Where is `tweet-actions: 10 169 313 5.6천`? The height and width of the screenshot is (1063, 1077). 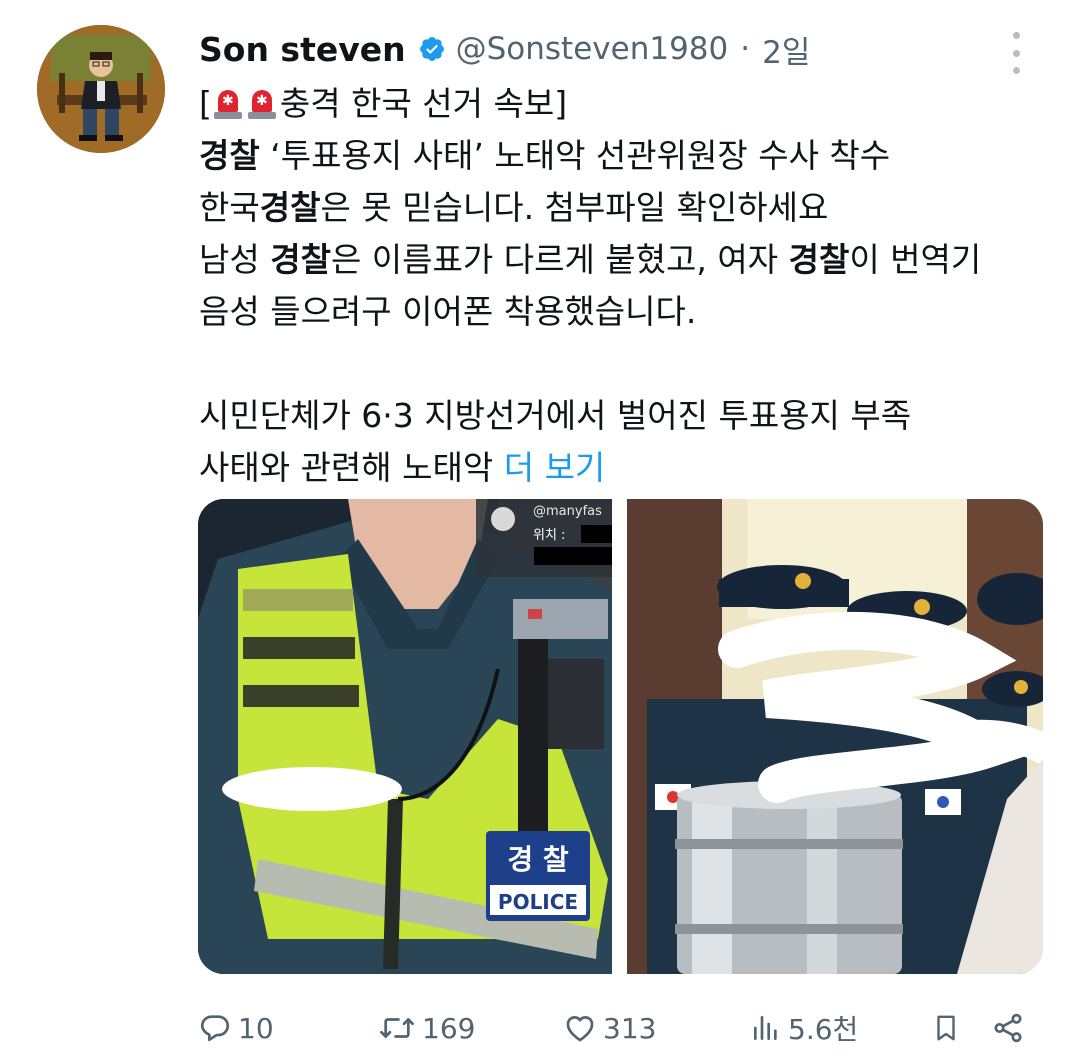 tweet-actions: 10 169 313 5.6천 is located at coordinates (620, 1028).